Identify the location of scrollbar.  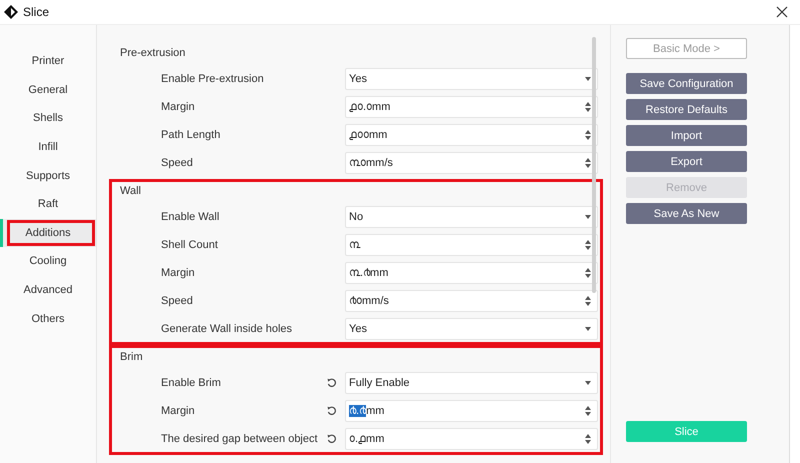
(594, 165).